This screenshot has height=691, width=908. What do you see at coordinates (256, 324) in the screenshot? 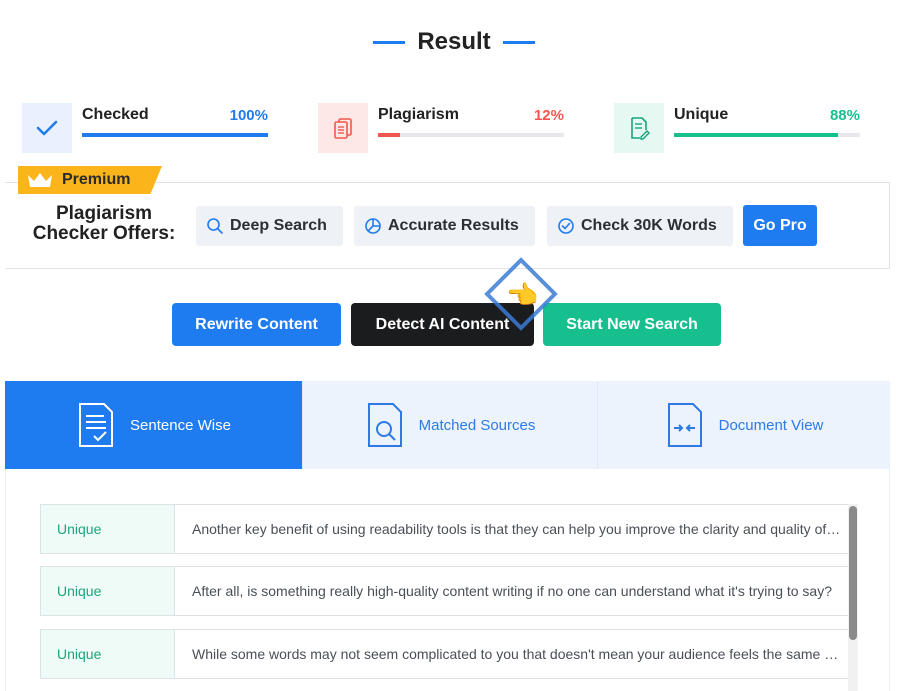
I see `rewrite-content-button: Rewrite Content` at bounding box center [256, 324].